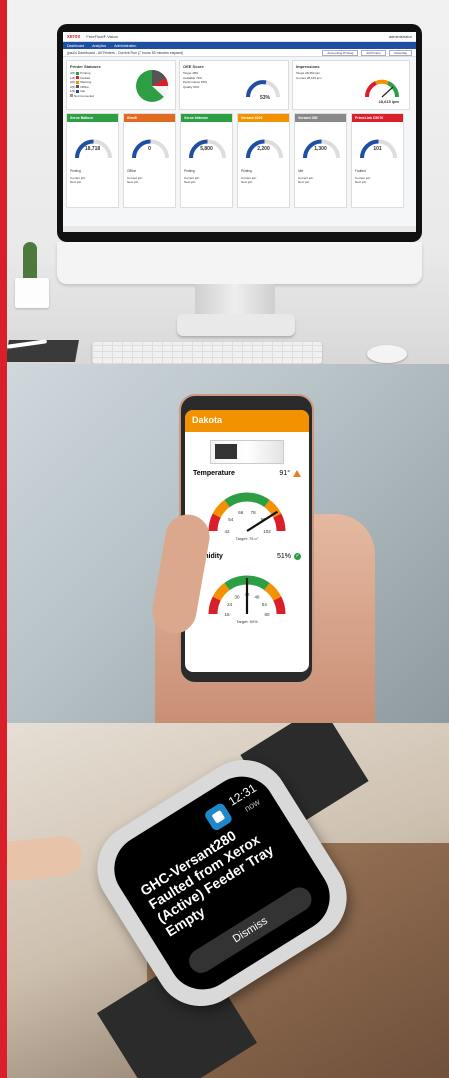 Image resolution: width=449 pixels, height=1078 pixels. I want to click on printer-card: iGen5 0 Offline Current job: Next job:, so click(149, 160).